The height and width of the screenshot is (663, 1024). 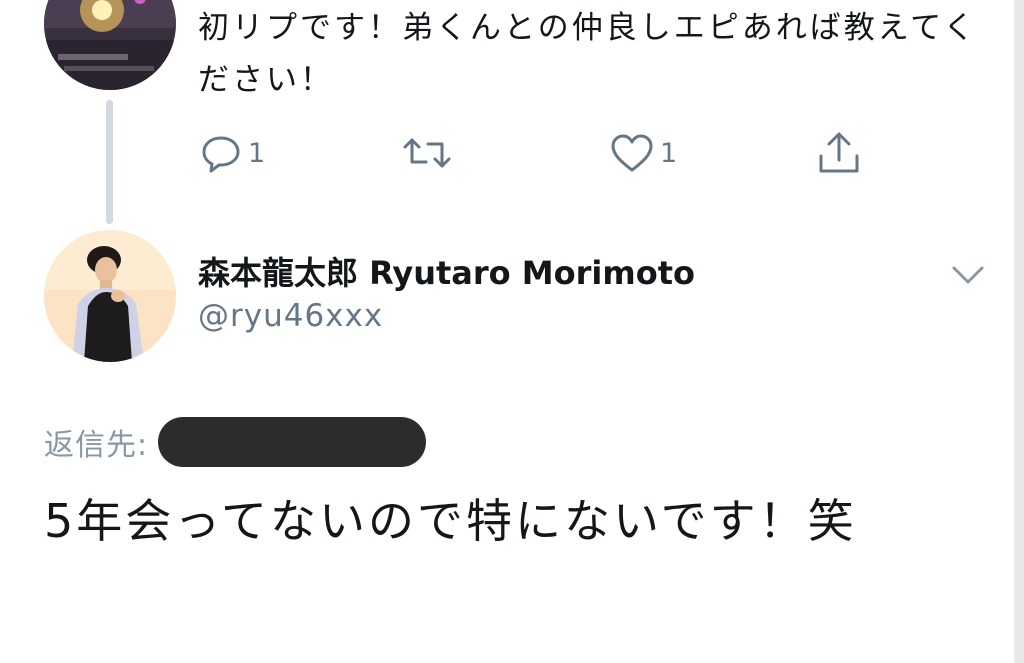 What do you see at coordinates (290, 316) in the screenshot?
I see `user-handle: @ryu46xxx` at bounding box center [290, 316].